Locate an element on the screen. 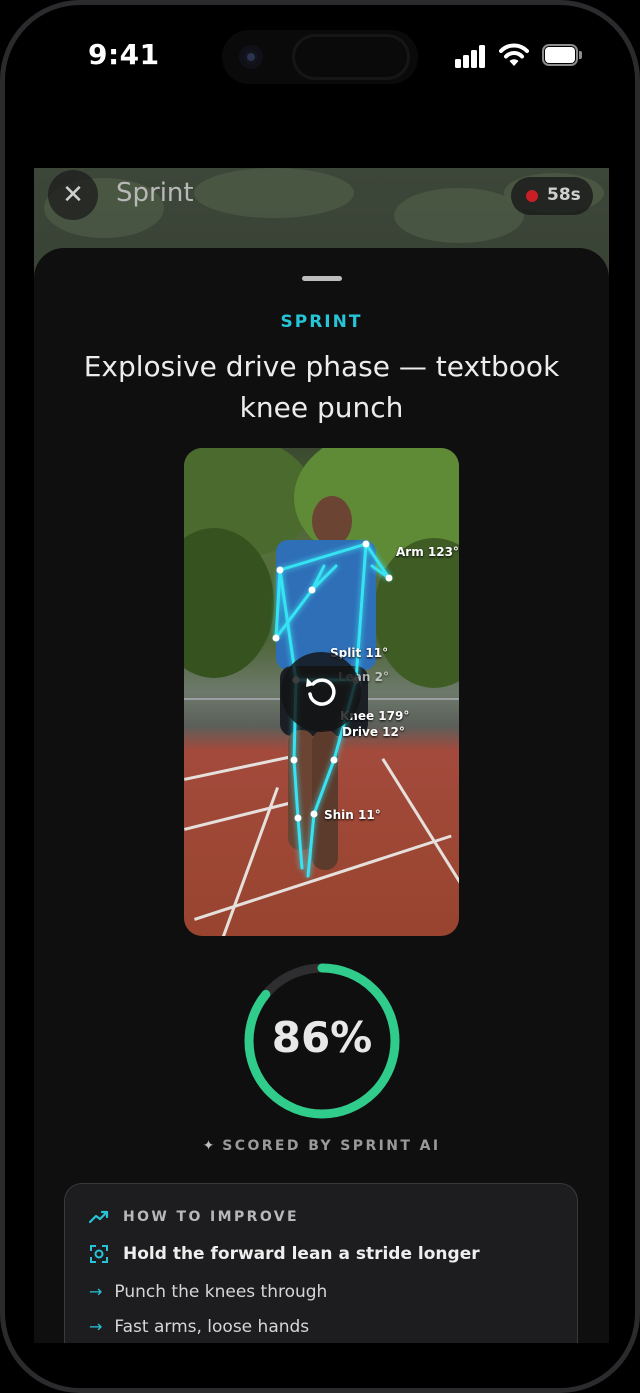  primary-tip-text: Hold the forward lean a stride longer is located at coordinates (301, 1254).